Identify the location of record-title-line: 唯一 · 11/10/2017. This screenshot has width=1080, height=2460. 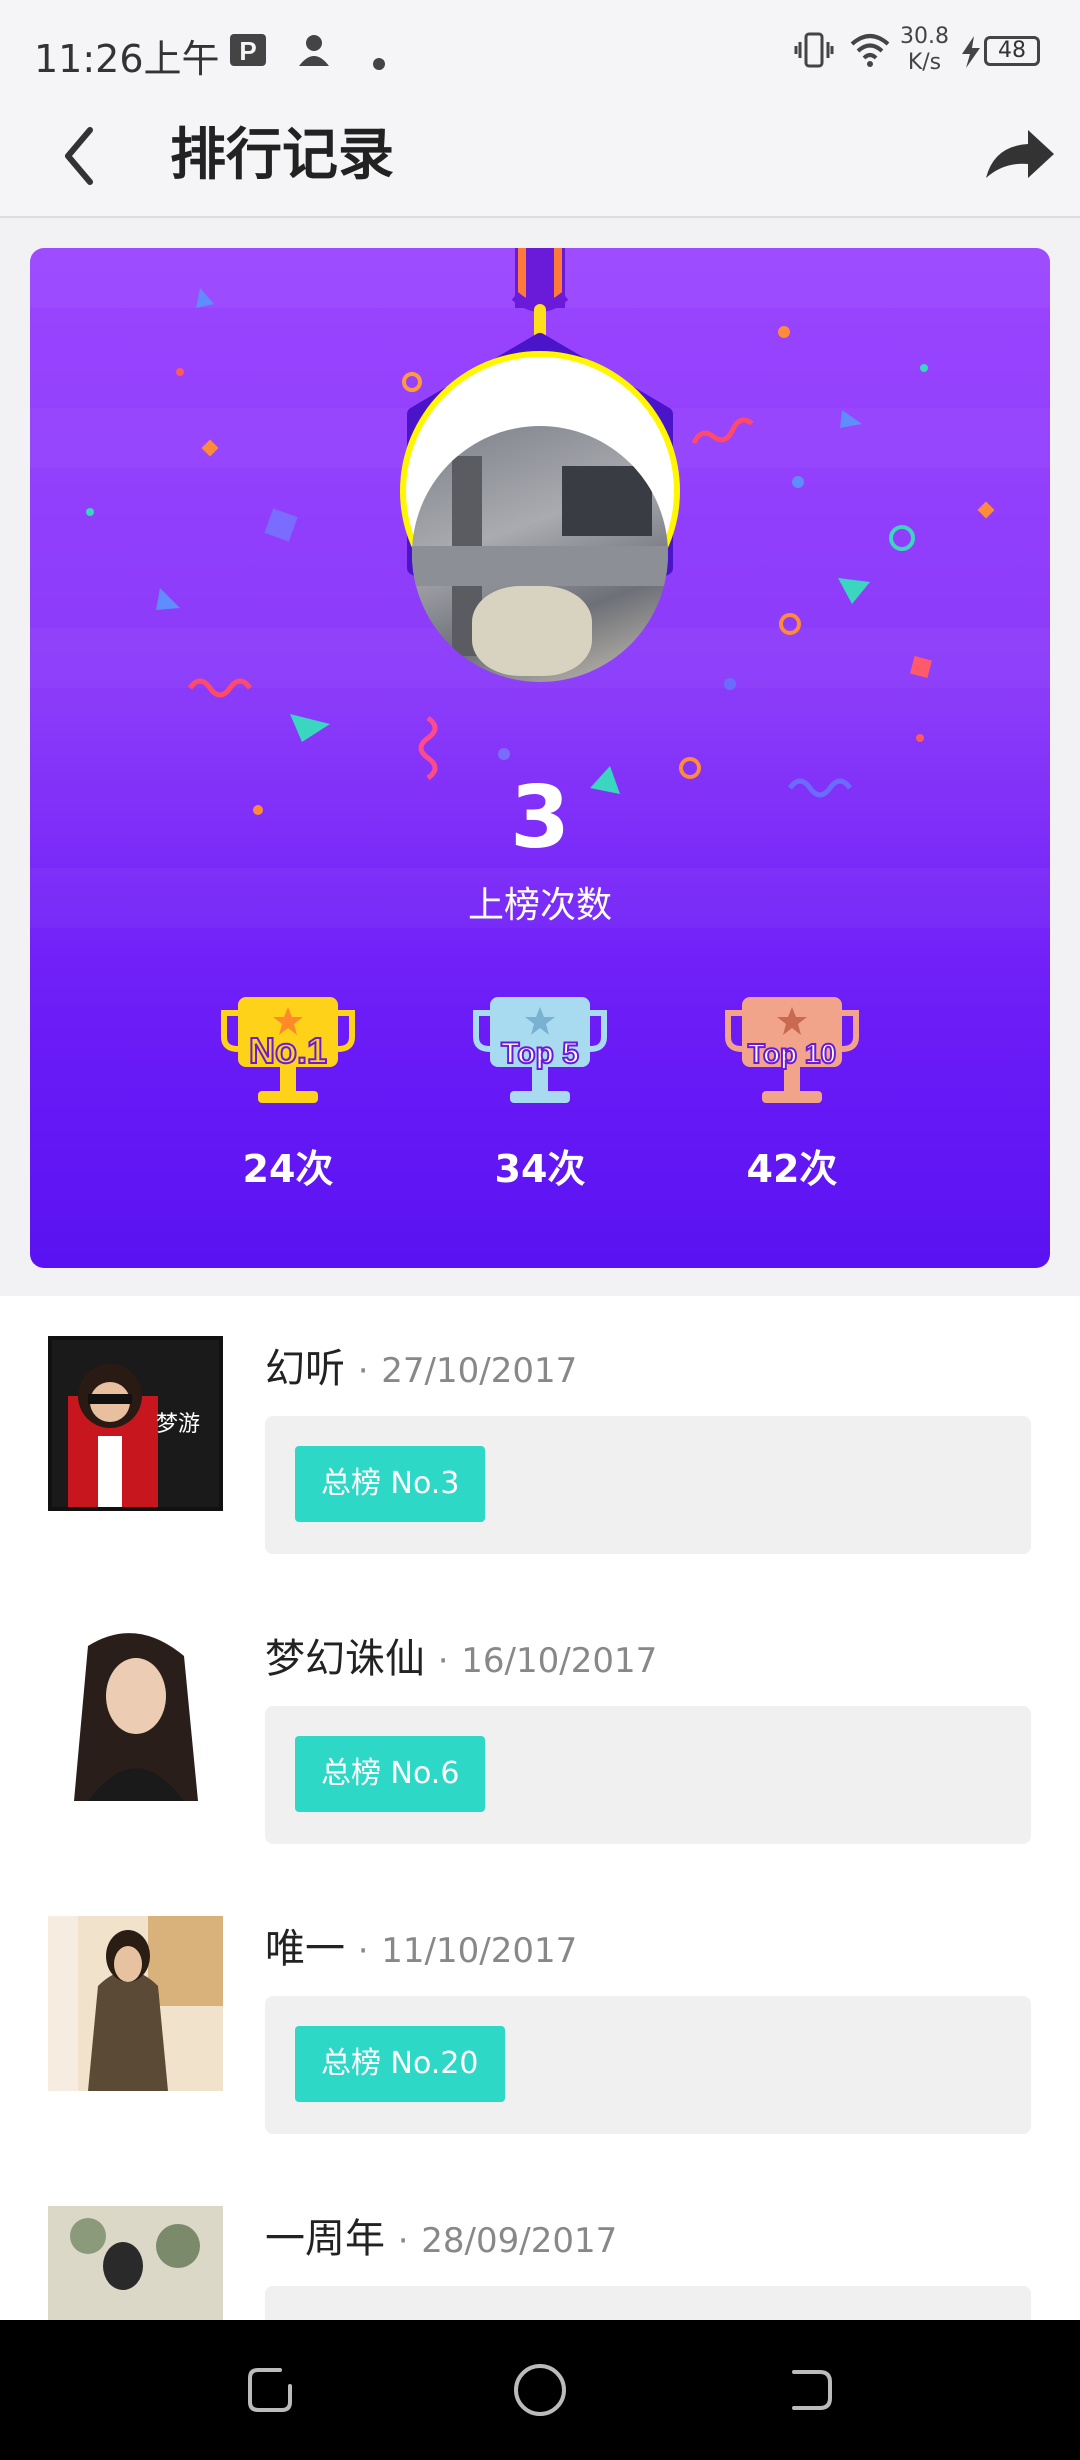
(421, 1945).